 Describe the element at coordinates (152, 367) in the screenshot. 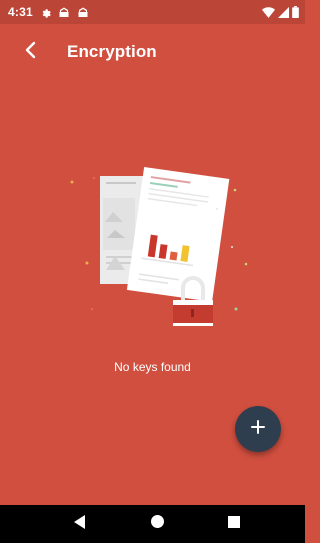

I see `empty-state-message: No keys found` at that location.